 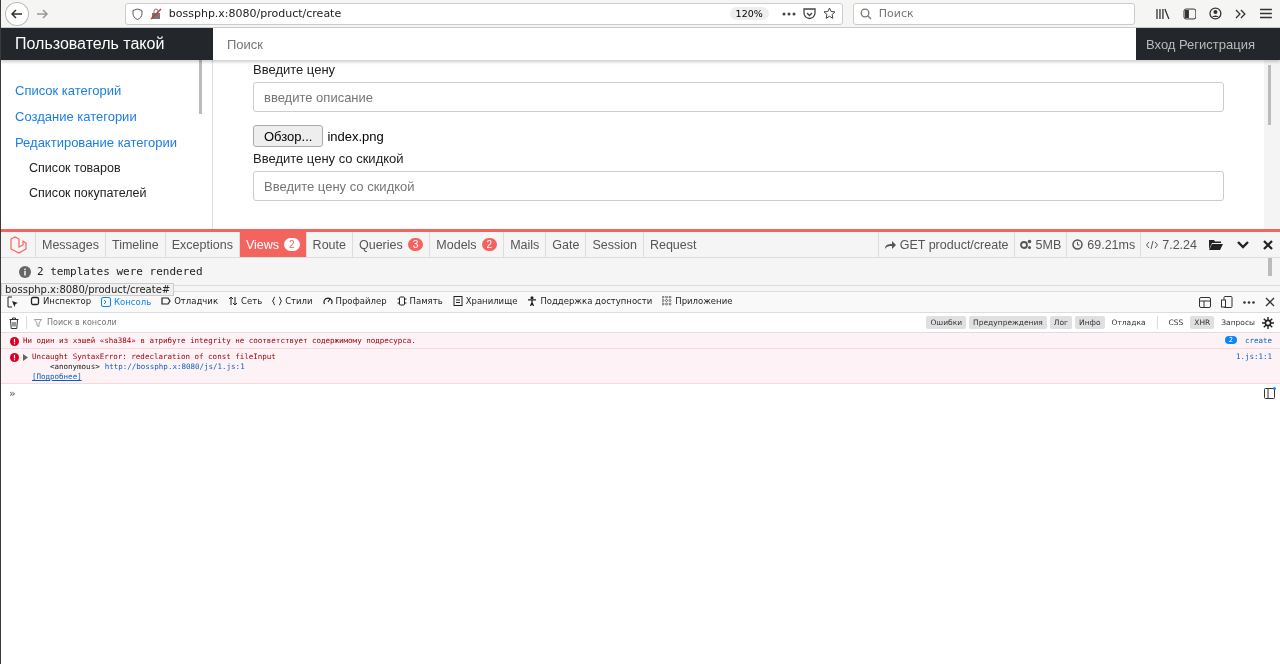 I want to click on debugbar-tab: Models 2, so click(x=466, y=244).